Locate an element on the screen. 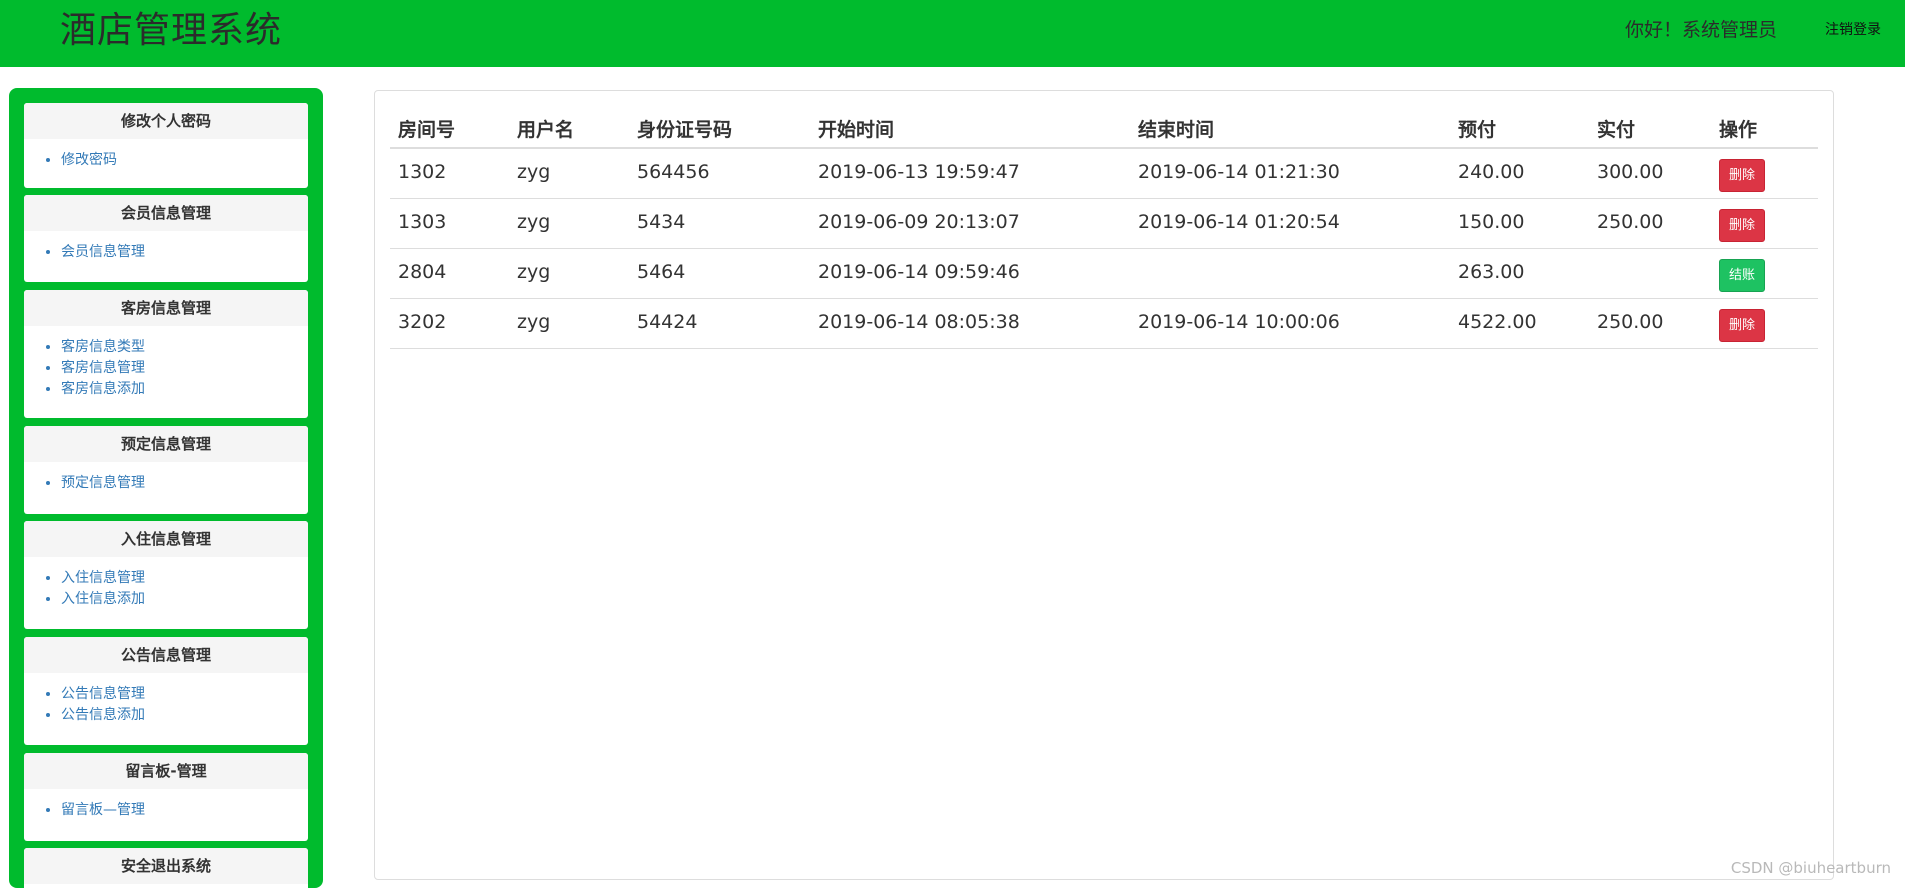 This screenshot has height=888, width=1905. checkout-button: 结账 is located at coordinates (1742, 275).